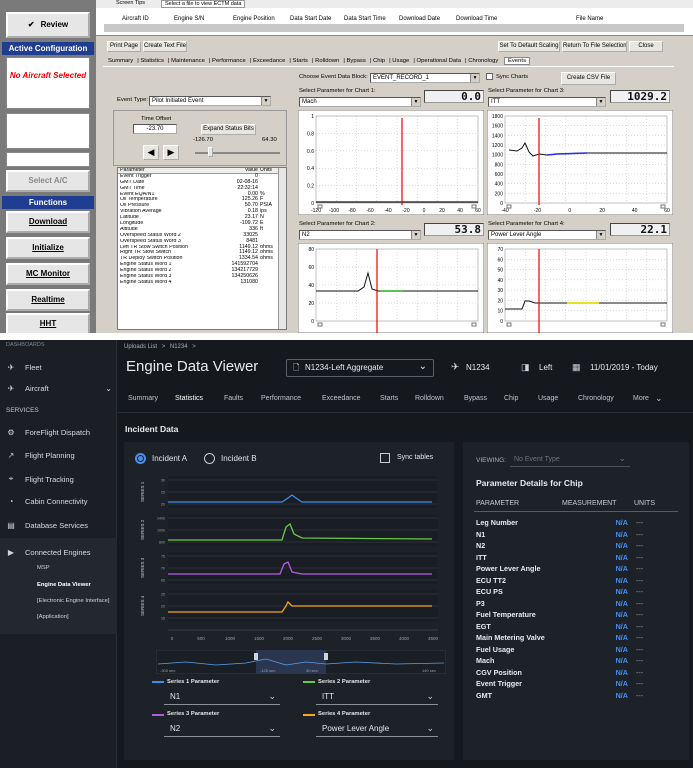  I want to click on initialize-button: Initialize, so click(48, 248).